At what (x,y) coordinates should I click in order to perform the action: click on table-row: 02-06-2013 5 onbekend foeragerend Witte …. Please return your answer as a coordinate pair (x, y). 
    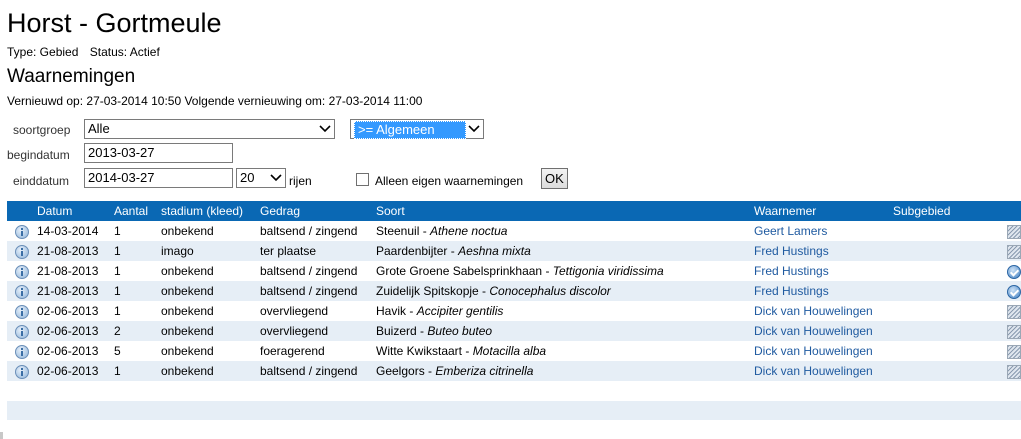
    Looking at the image, I should click on (514, 351).